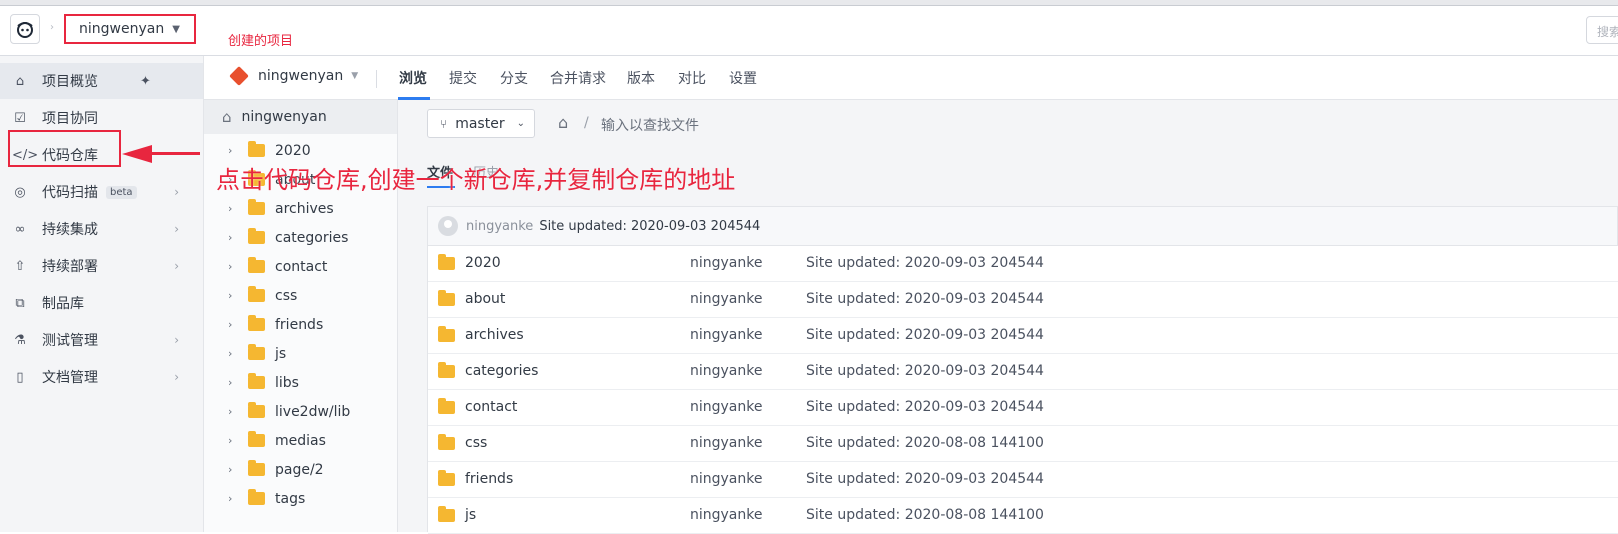  I want to click on file-name-cell: archives, so click(481, 334).